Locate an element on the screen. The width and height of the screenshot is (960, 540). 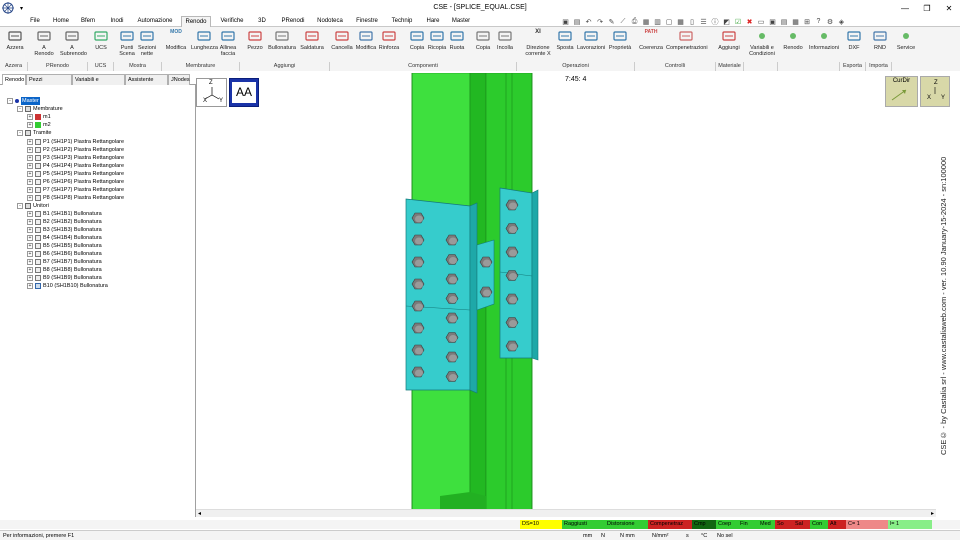
ribbon-button-a-subrenodo: A Subrenodo is located at coordinates (73, 46).